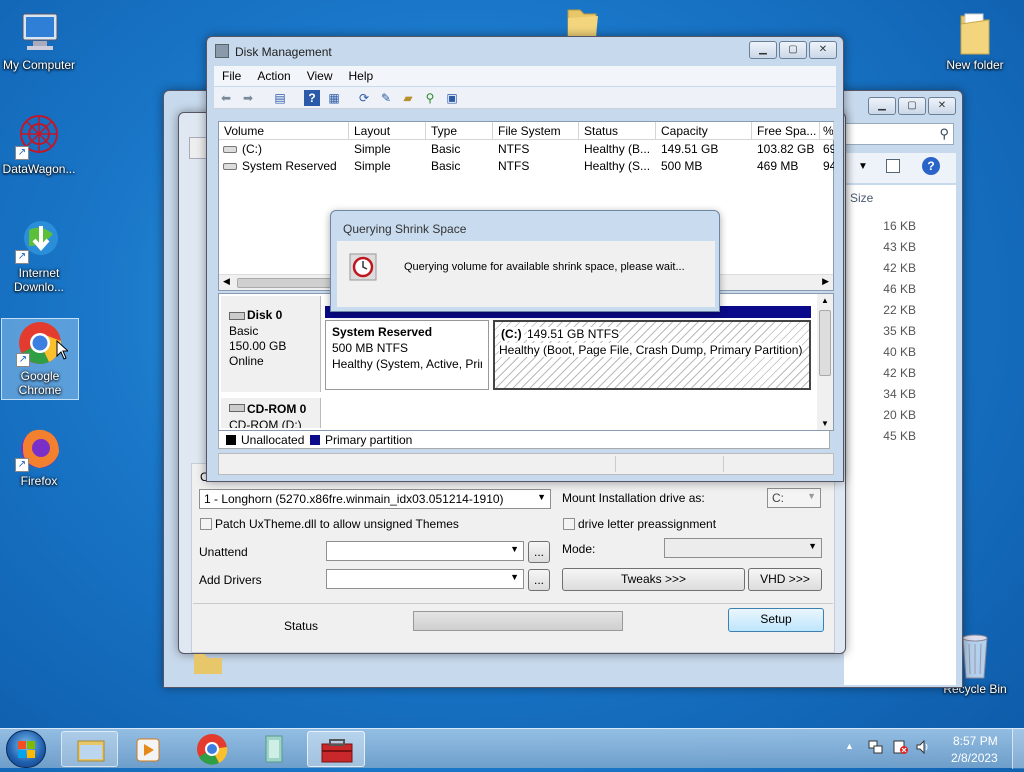 The width and height of the screenshot is (1024, 772). What do you see at coordinates (387, 131) in the screenshot?
I see `col-layout: Layout` at bounding box center [387, 131].